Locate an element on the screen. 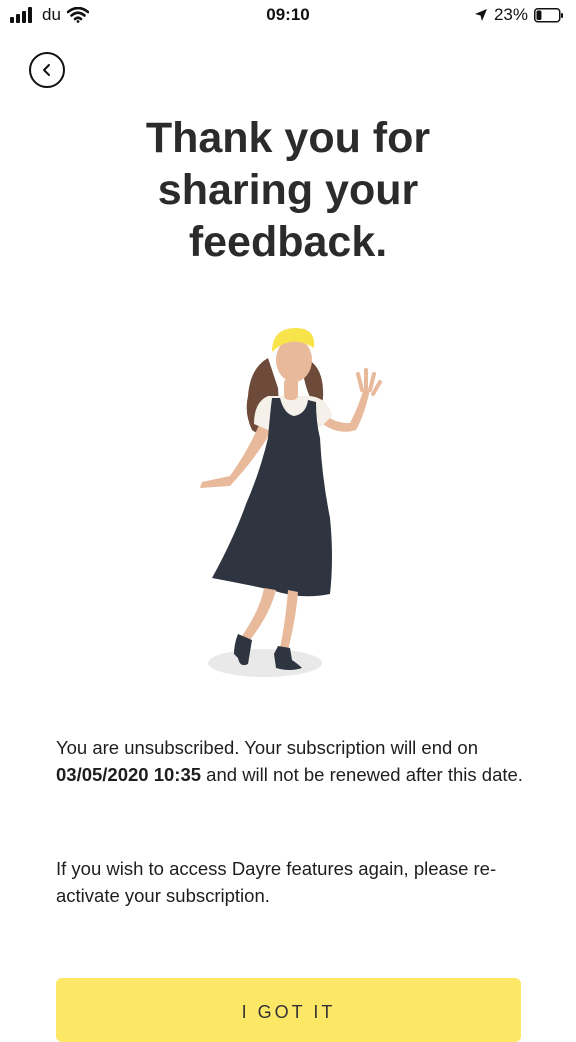 The height and width of the screenshot is (1042, 576). status-right: 23% is located at coordinates (519, 15).